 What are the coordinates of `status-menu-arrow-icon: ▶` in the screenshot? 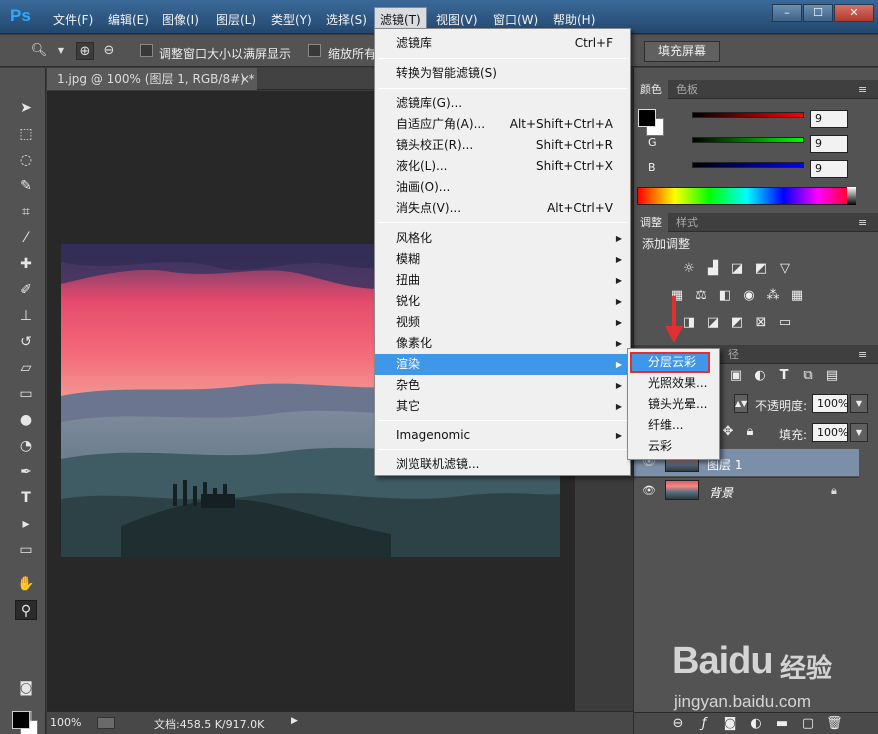 It's located at (294, 721).